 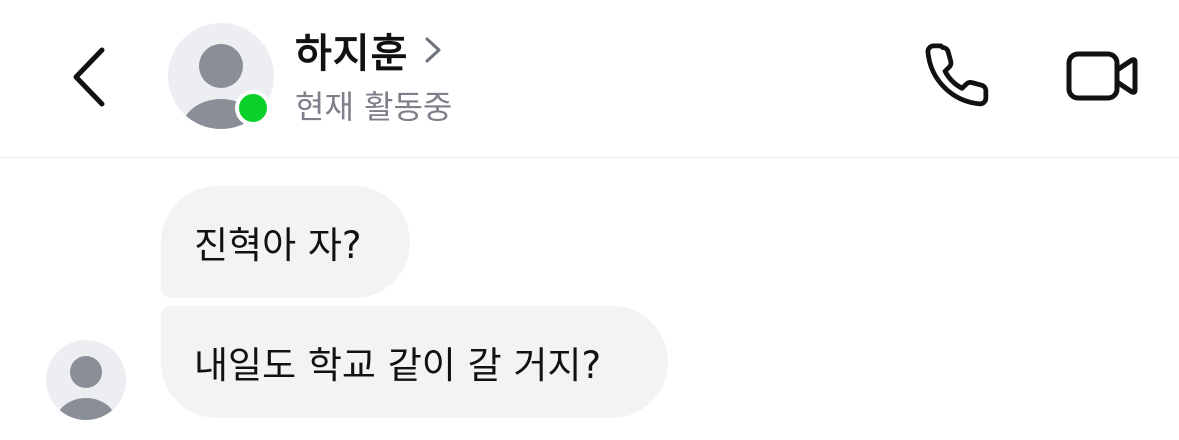 What do you see at coordinates (253, 108) in the screenshot?
I see `online-status-dot` at bounding box center [253, 108].